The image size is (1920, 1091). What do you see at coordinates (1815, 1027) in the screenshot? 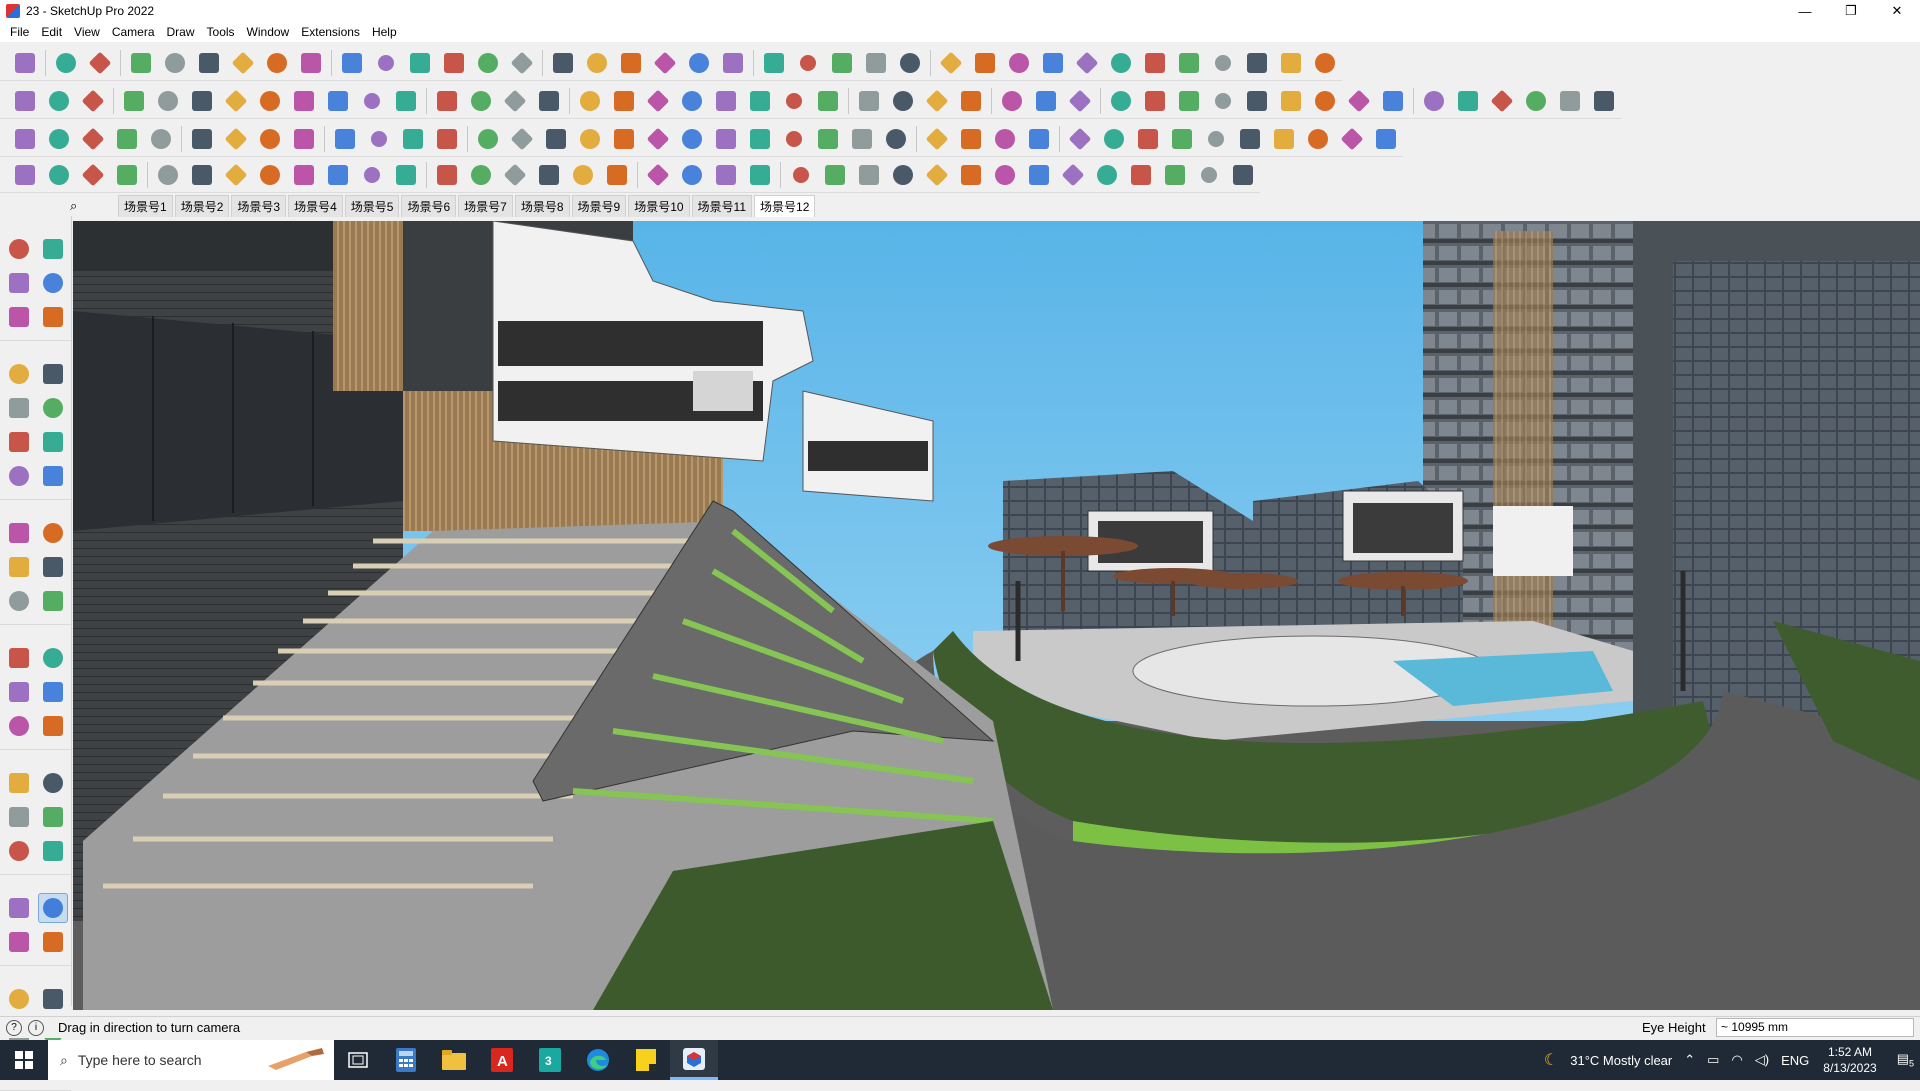
I see `measurements-box: ~ 10995 mm` at bounding box center [1815, 1027].